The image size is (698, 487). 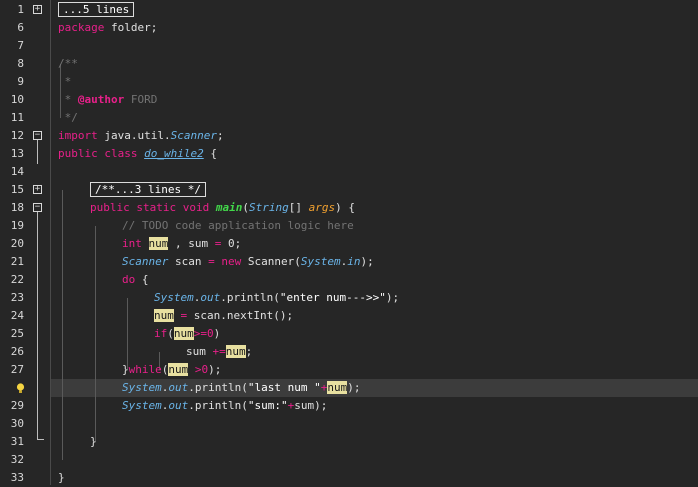 I want to click on code-line-29: System.out.println("sum:"+sum);, so click(x=410, y=406).